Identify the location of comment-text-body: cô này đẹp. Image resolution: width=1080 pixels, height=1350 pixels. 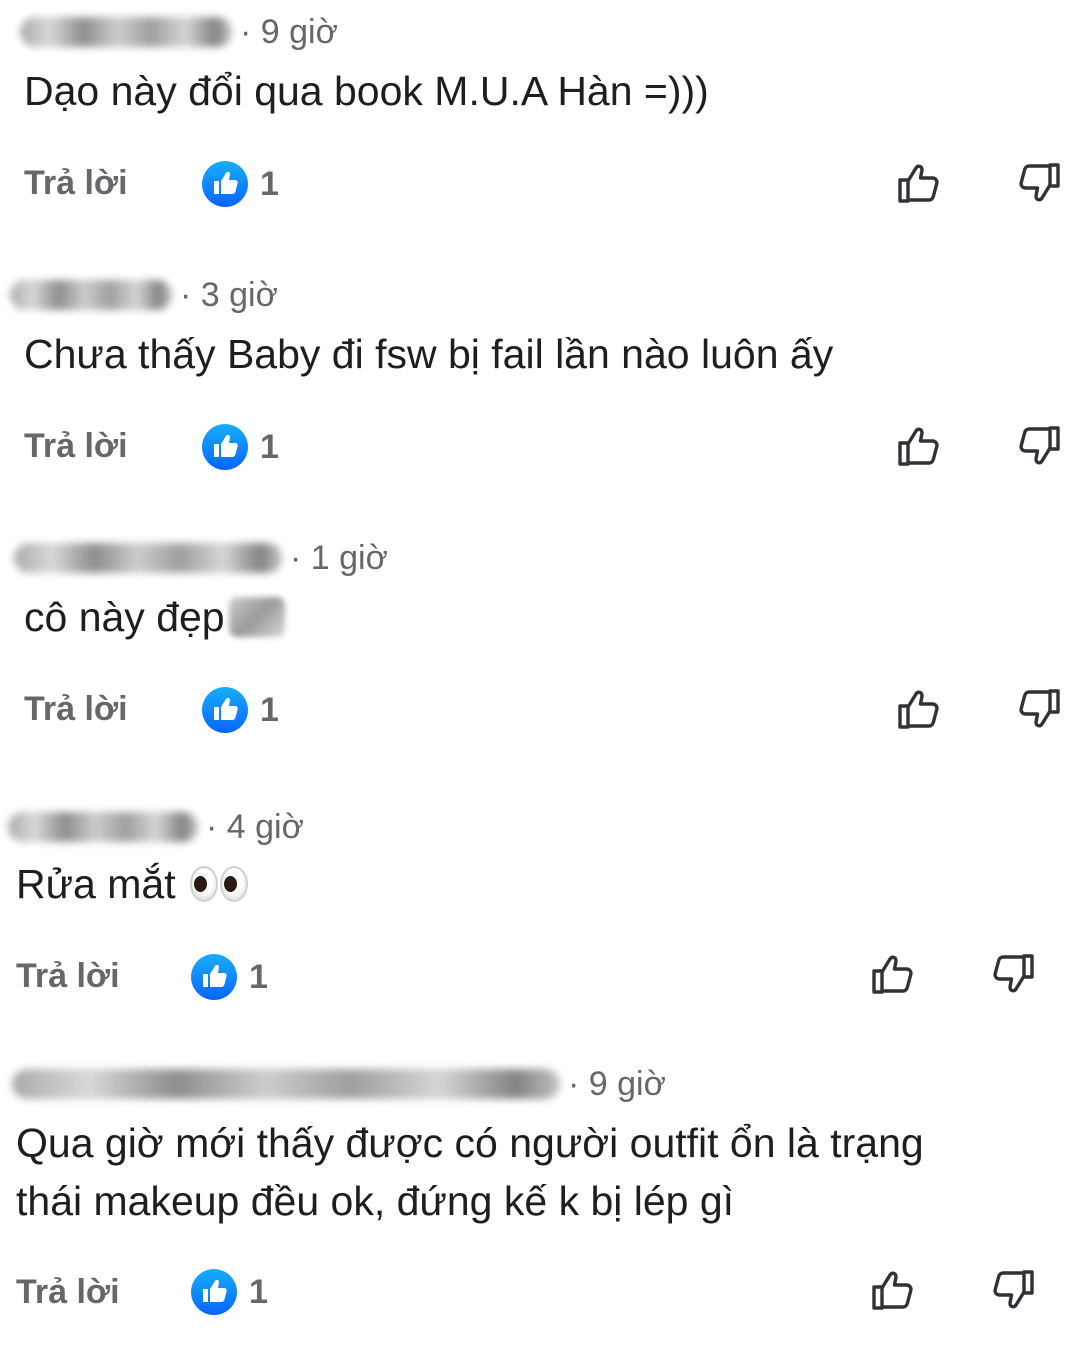
(124, 617).